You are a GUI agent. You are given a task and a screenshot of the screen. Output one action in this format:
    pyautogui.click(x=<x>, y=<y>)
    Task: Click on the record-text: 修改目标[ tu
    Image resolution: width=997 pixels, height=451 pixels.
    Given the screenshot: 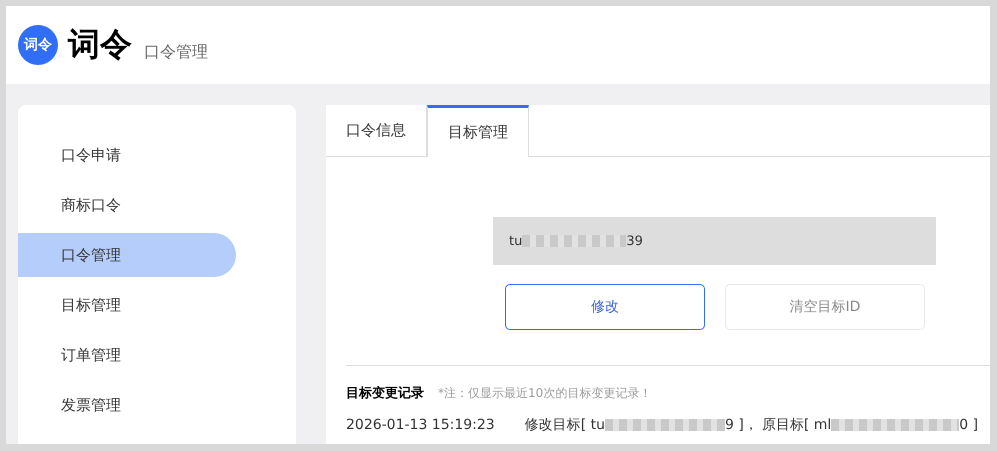 What is the action you would take?
    pyautogui.click(x=564, y=425)
    